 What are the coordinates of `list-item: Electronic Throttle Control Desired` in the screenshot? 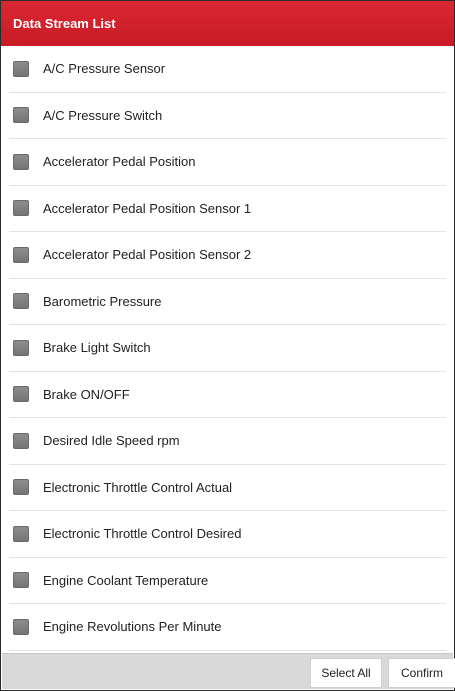 It's located at (227, 534).